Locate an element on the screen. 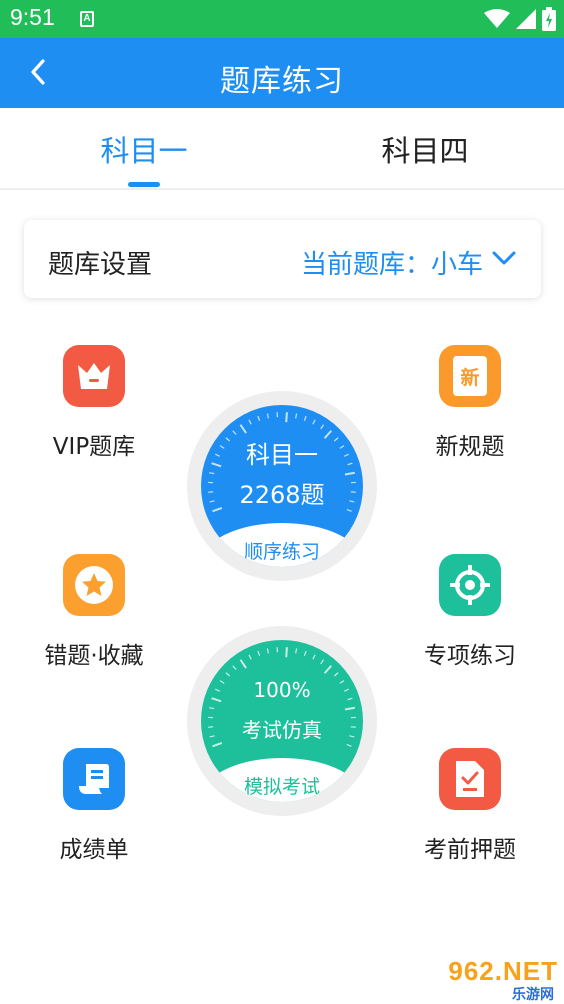 Image resolution: width=564 pixels, height=1004 pixels. app-bar: 题库练习 is located at coordinates (282, 73).